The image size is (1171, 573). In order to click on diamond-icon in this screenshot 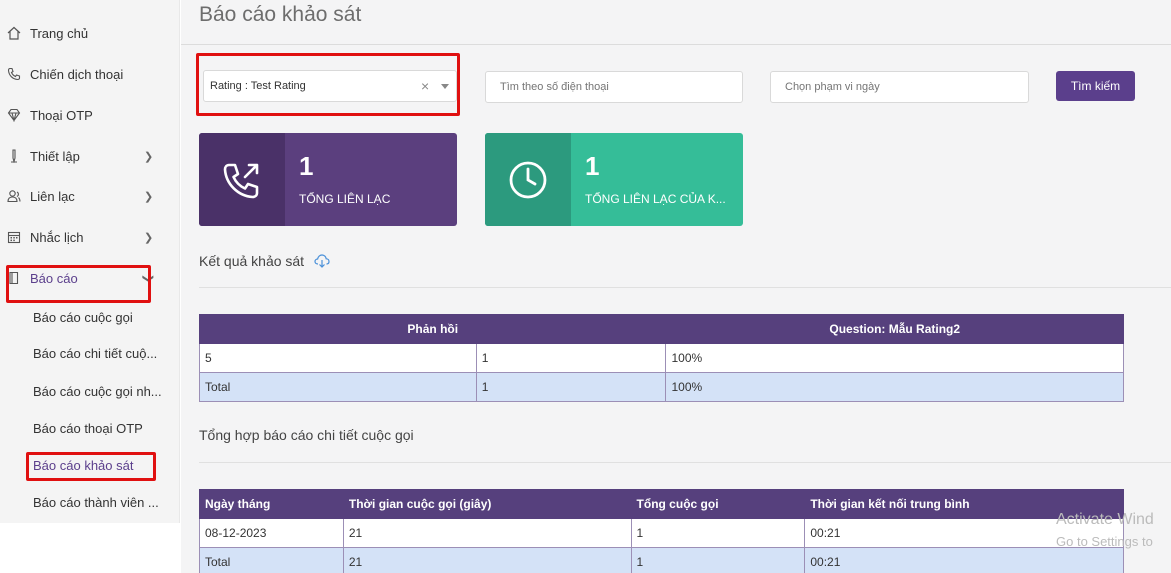, I will do `click(14, 115)`.